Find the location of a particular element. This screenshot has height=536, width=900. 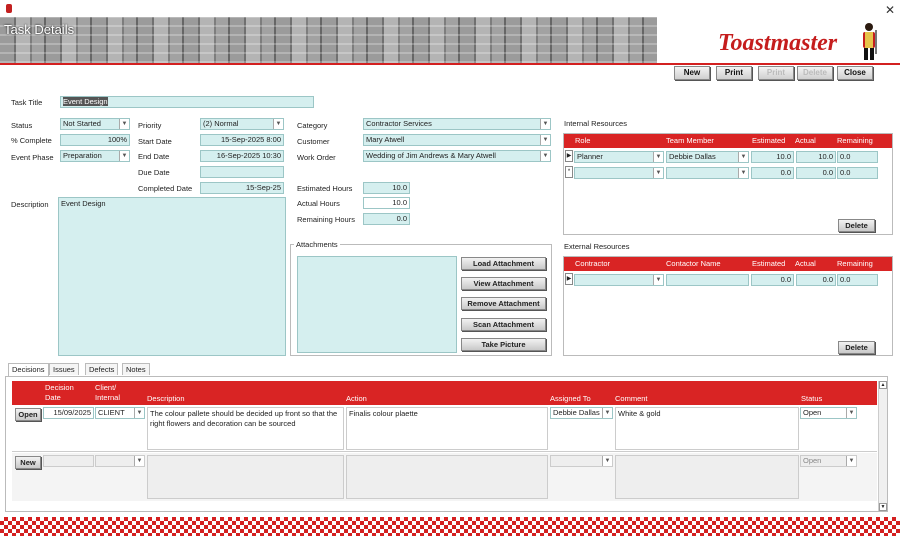

internal-row-1-estimated: 10.0 is located at coordinates (772, 157).